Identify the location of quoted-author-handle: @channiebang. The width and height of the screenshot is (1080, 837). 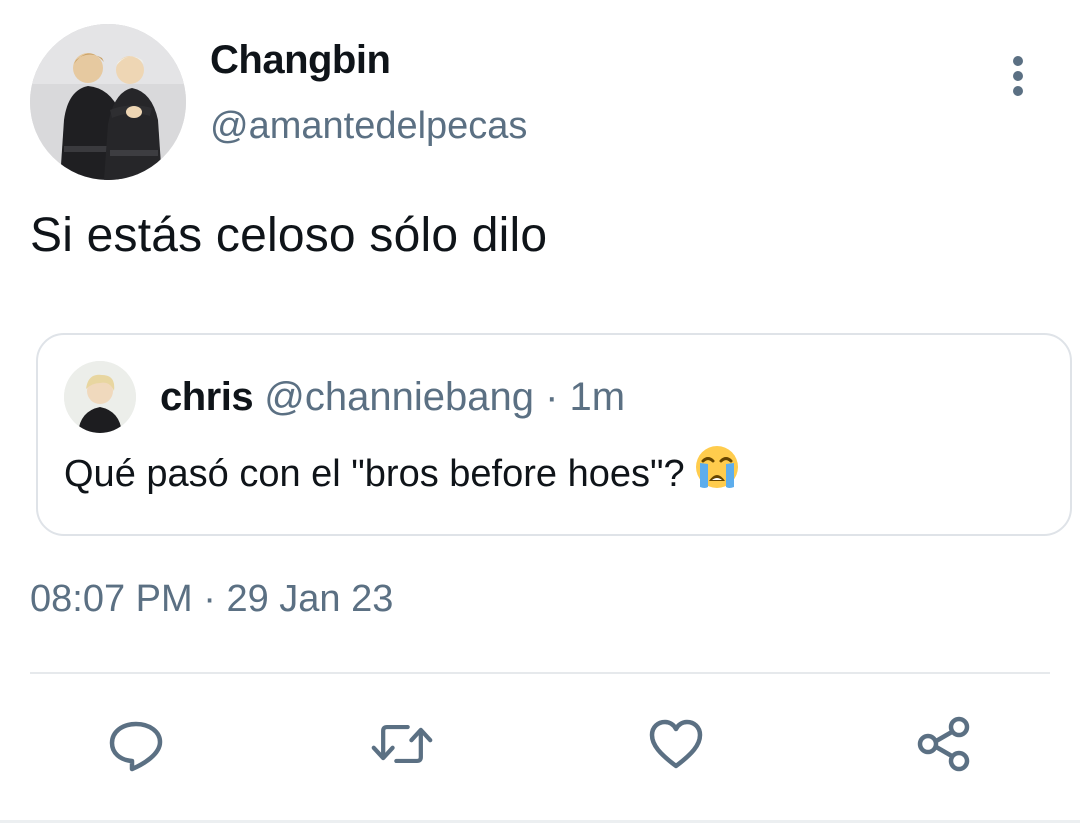
(399, 397).